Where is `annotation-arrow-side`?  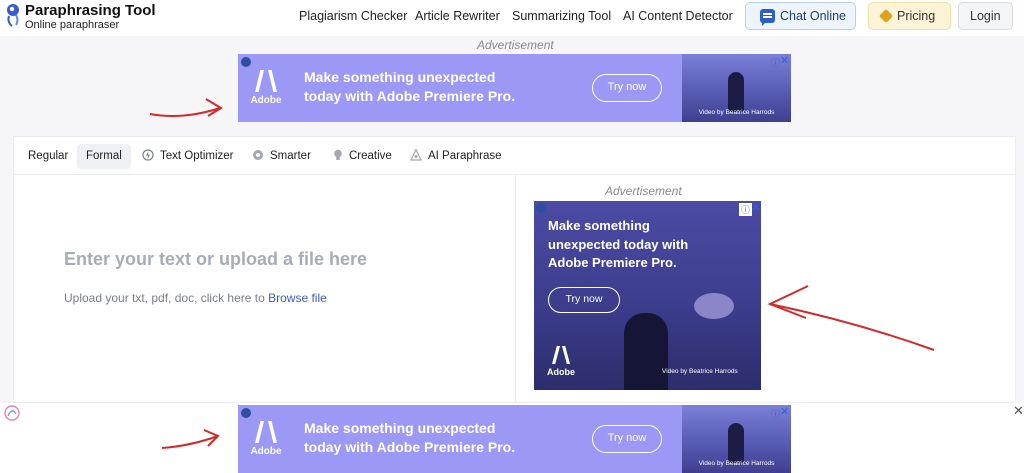
annotation-arrow-side is located at coordinates (851, 318).